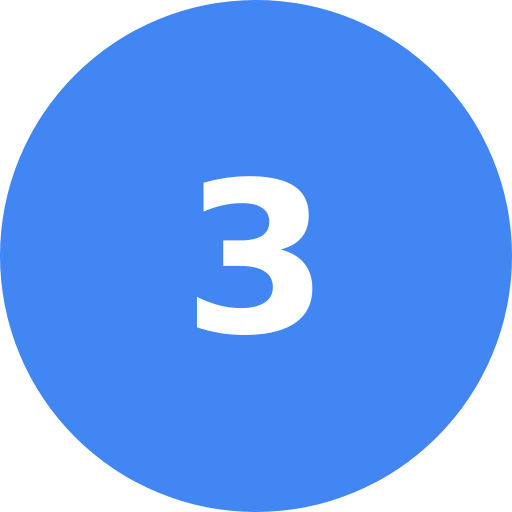  I want to click on badge-number: 3, so click(256, 259).